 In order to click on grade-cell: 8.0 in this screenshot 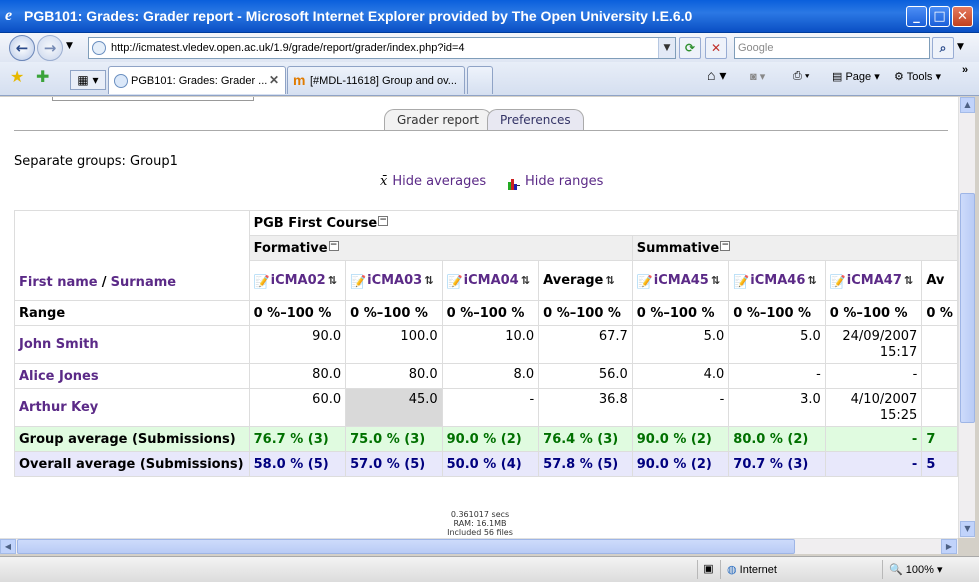, I will do `click(490, 376)`.